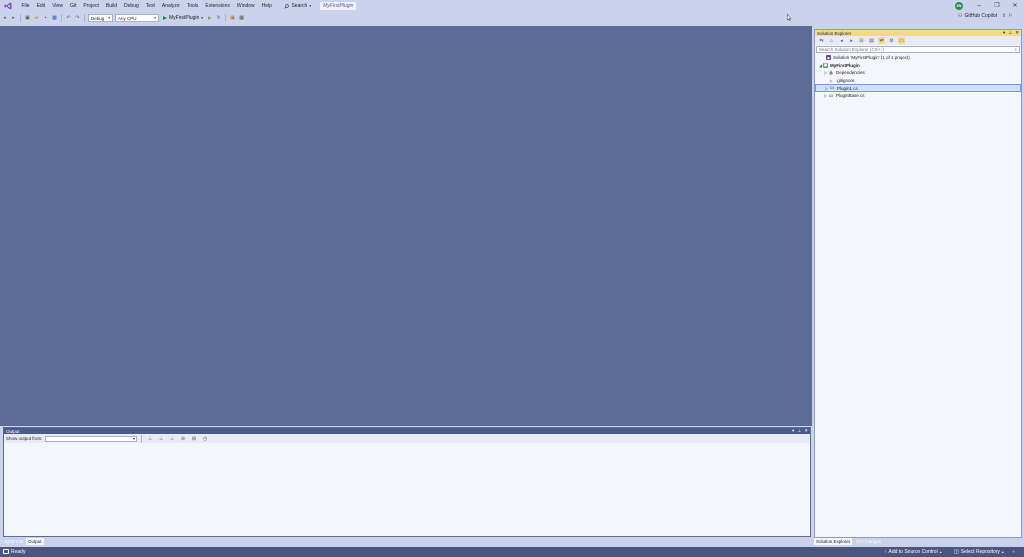  I want to click on search-button: Search ▾, so click(297, 6).